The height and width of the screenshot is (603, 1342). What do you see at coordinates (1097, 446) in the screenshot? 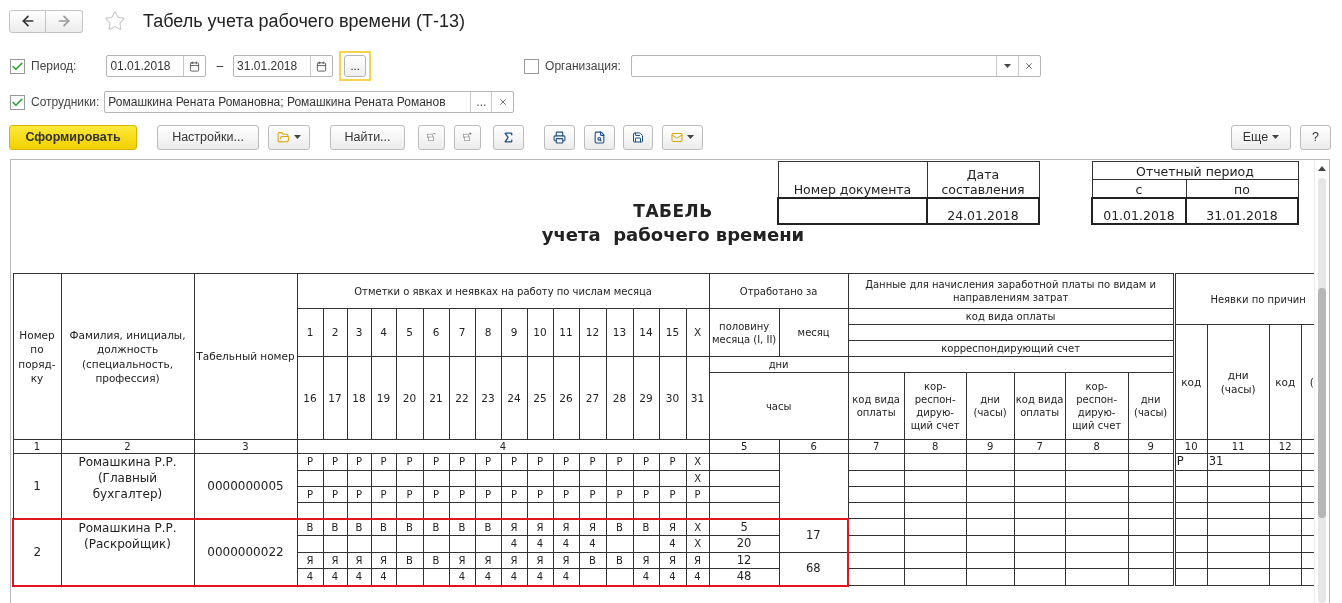
I see `column-number: 8` at bounding box center [1097, 446].